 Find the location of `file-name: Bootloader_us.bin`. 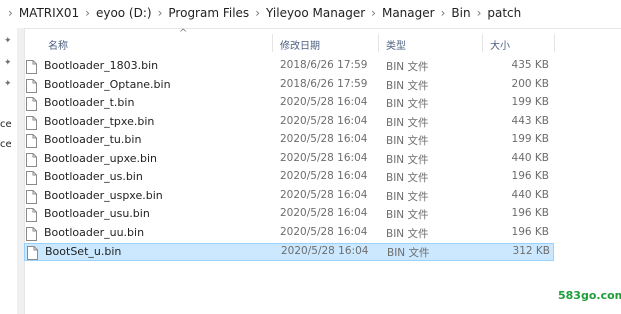

file-name: Bootloader_us.bin is located at coordinates (93, 176).